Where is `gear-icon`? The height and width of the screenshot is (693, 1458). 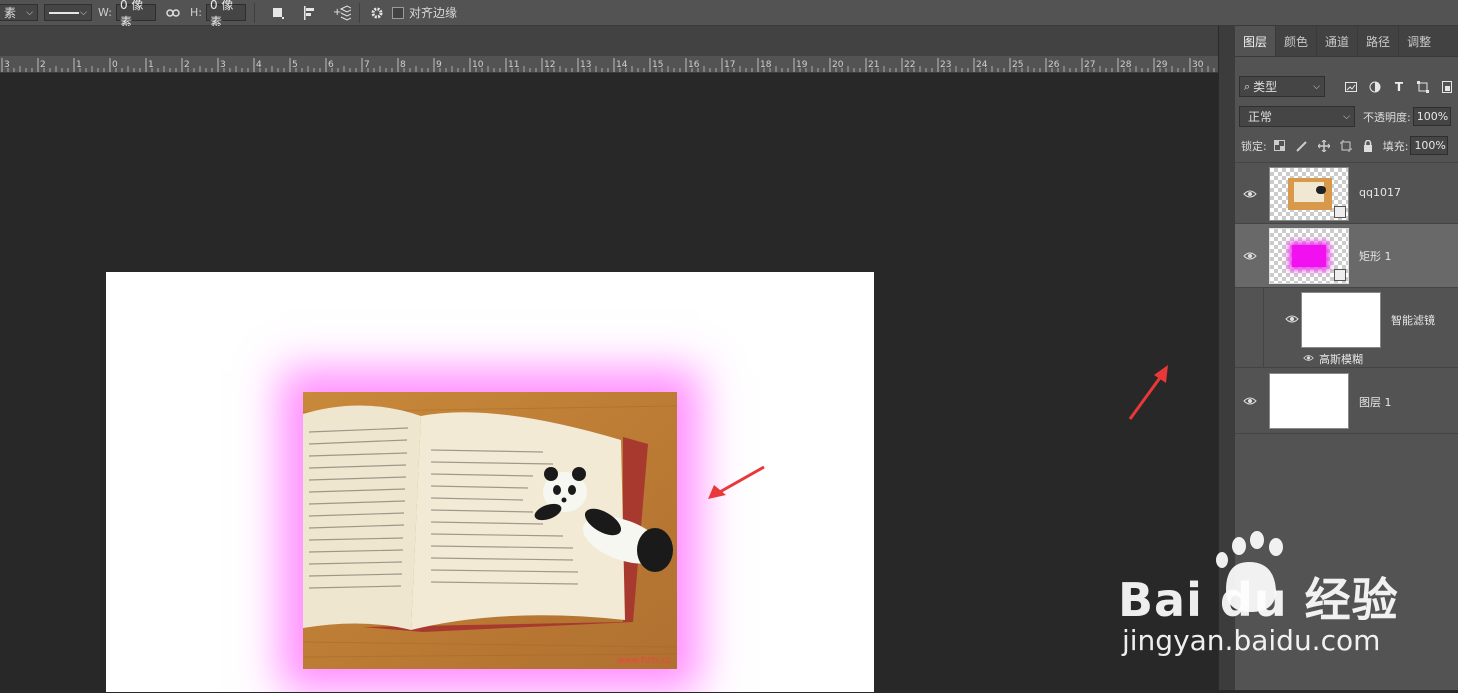 gear-icon is located at coordinates (377, 13).